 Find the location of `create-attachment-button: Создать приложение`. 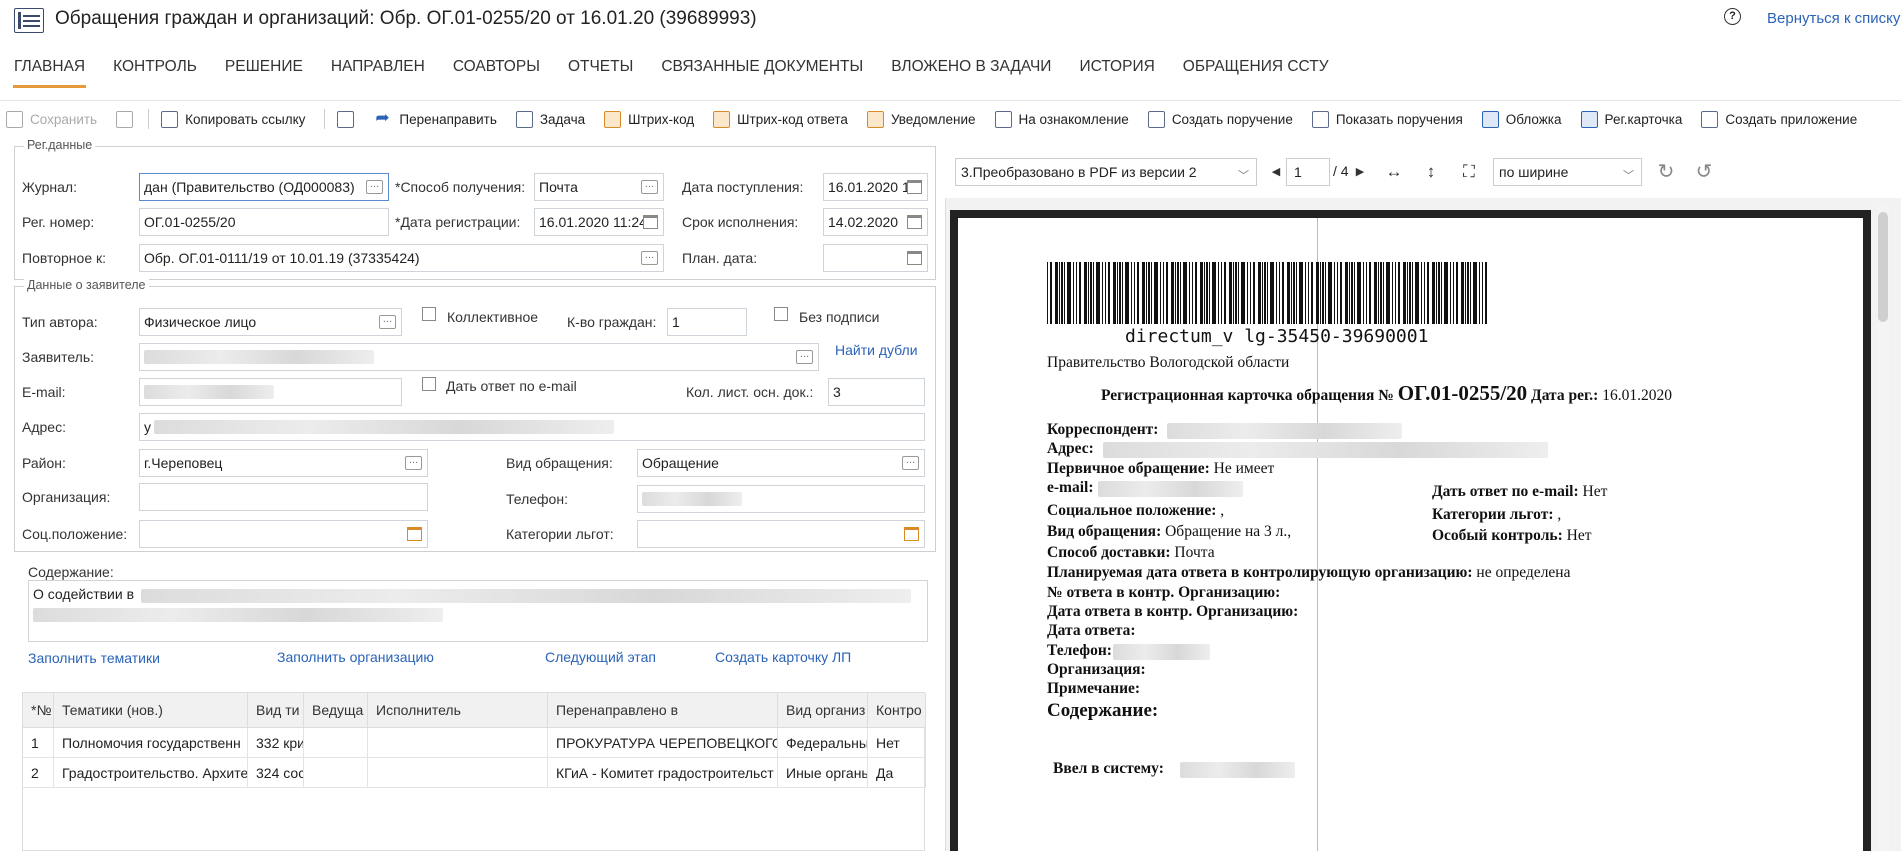

create-attachment-button: Создать приложение is located at coordinates (1779, 119).